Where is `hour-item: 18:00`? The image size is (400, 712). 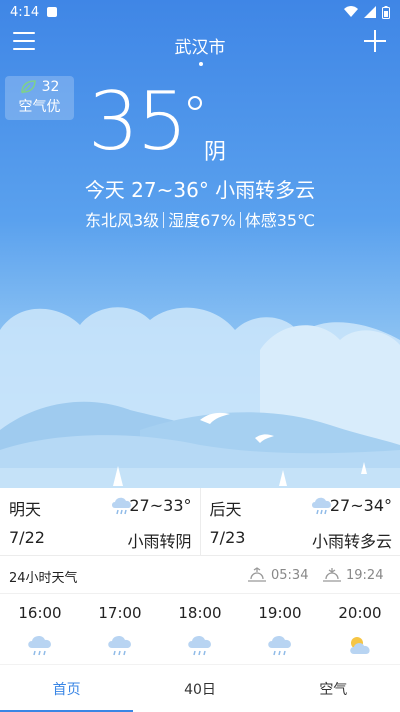
hour-item: 18:00 is located at coordinates (200, 629).